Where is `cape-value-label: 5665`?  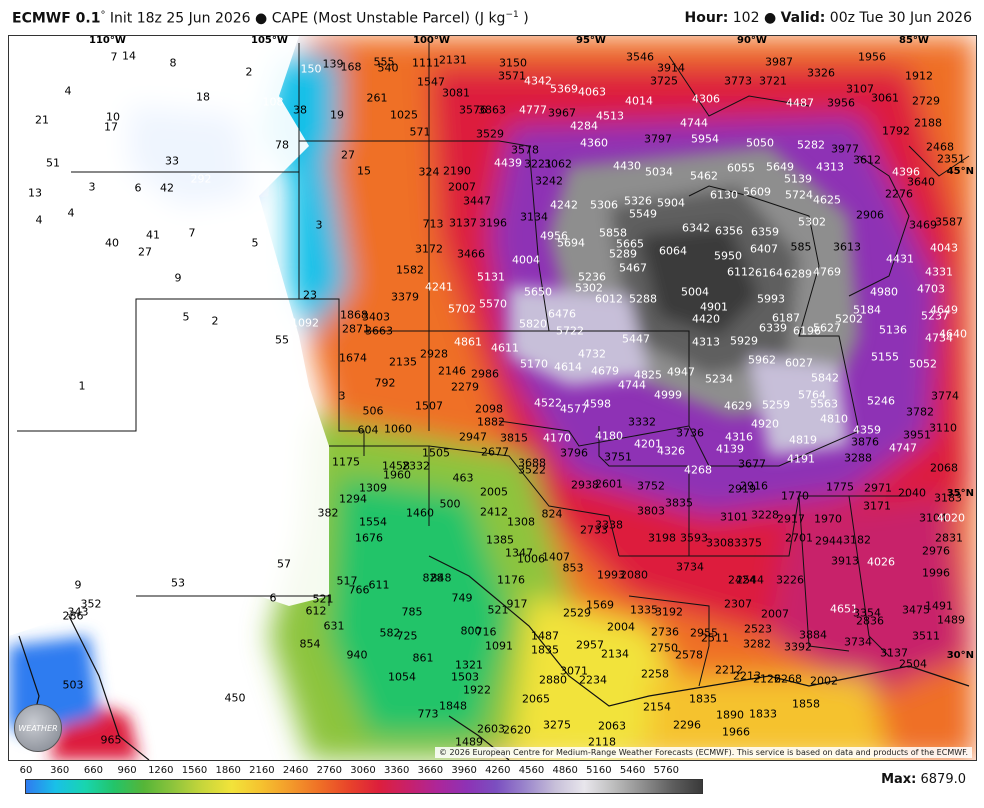 cape-value-label: 5665 is located at coordinates (630, 244).